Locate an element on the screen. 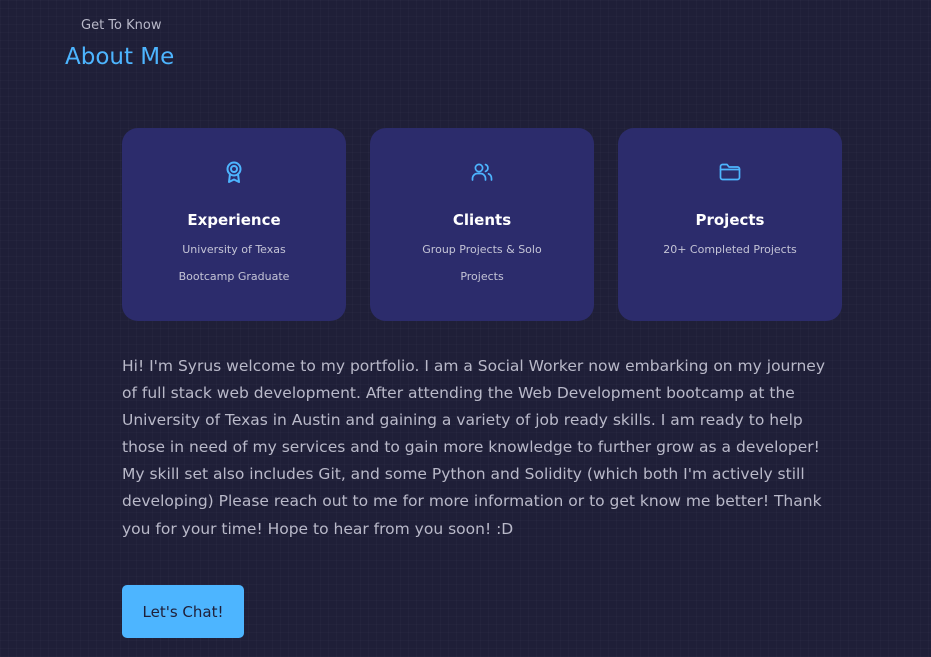 Image resolution: width=931 pixels, height=657 pixels. card-description: 20+ Completed Projects is located at coordinates (730, 249).